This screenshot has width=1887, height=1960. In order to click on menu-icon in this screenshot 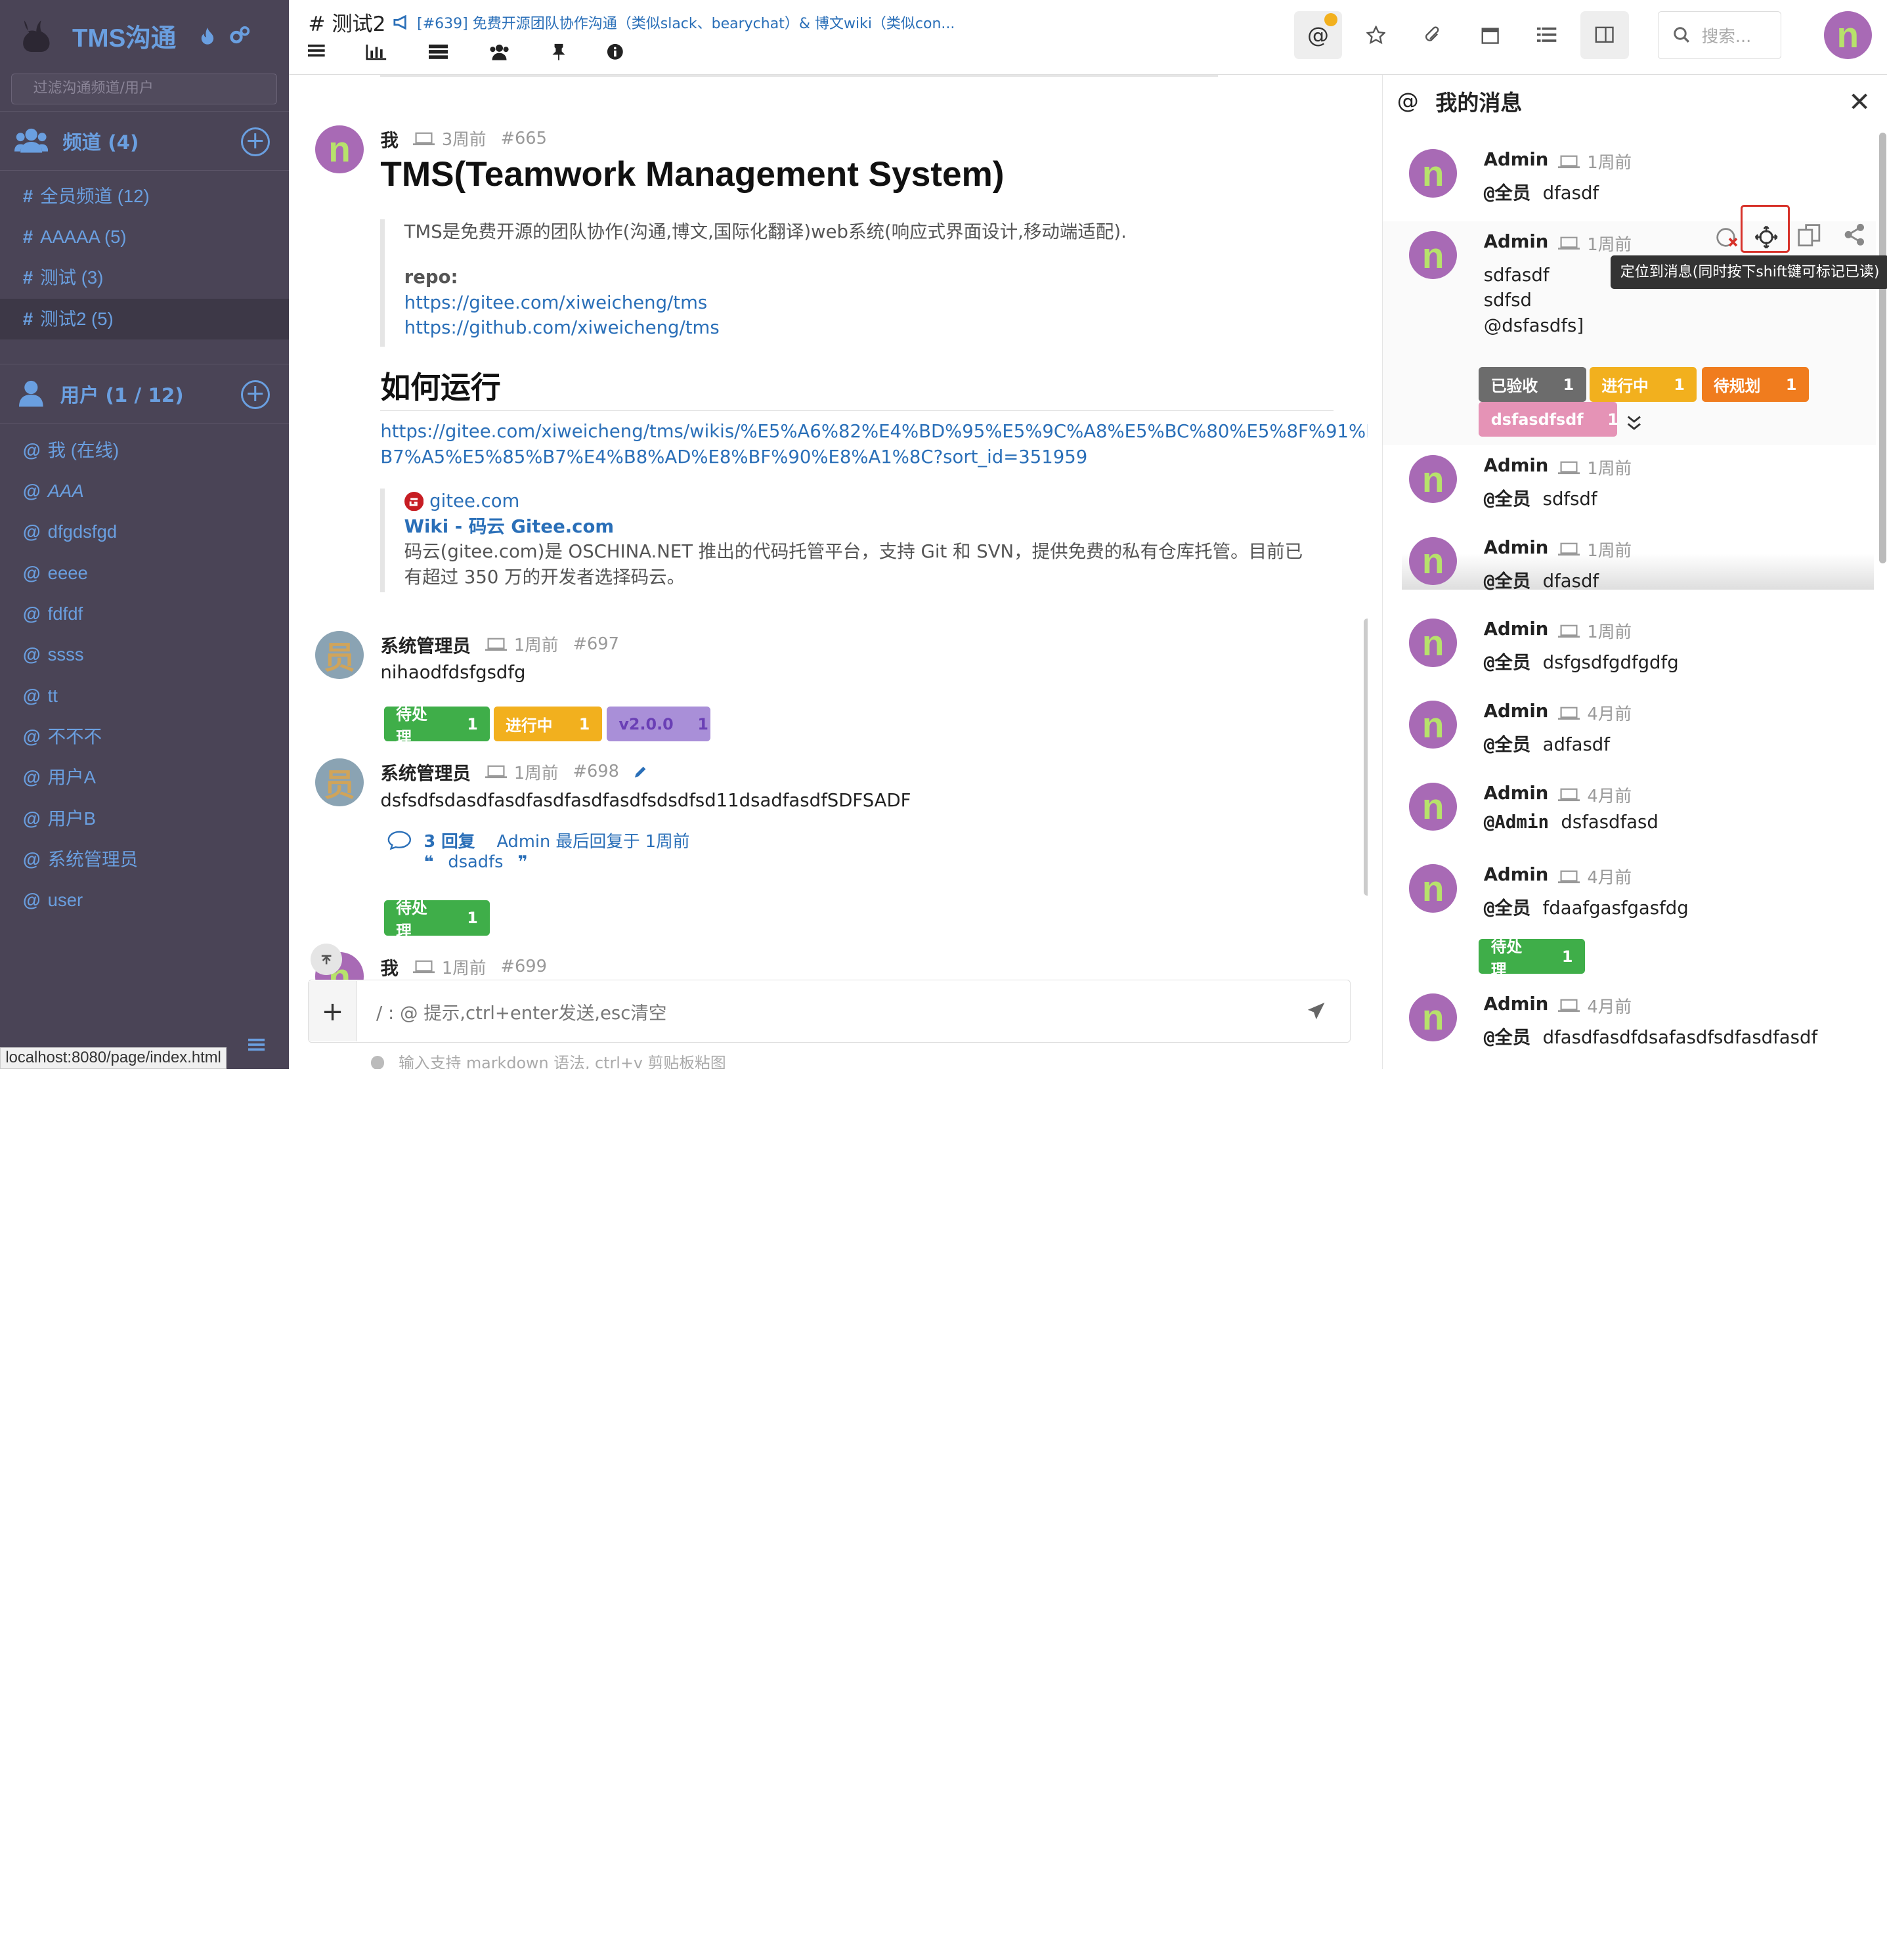, I will do `click(316, 51)`.